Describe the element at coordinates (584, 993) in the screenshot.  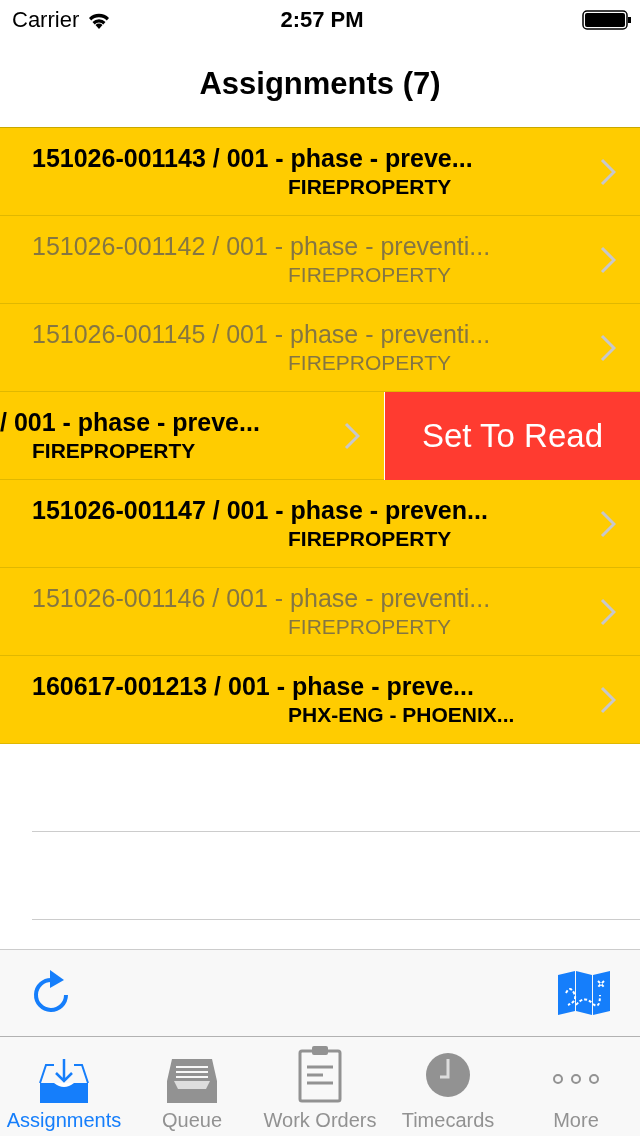
I see `map-icon` at that location.